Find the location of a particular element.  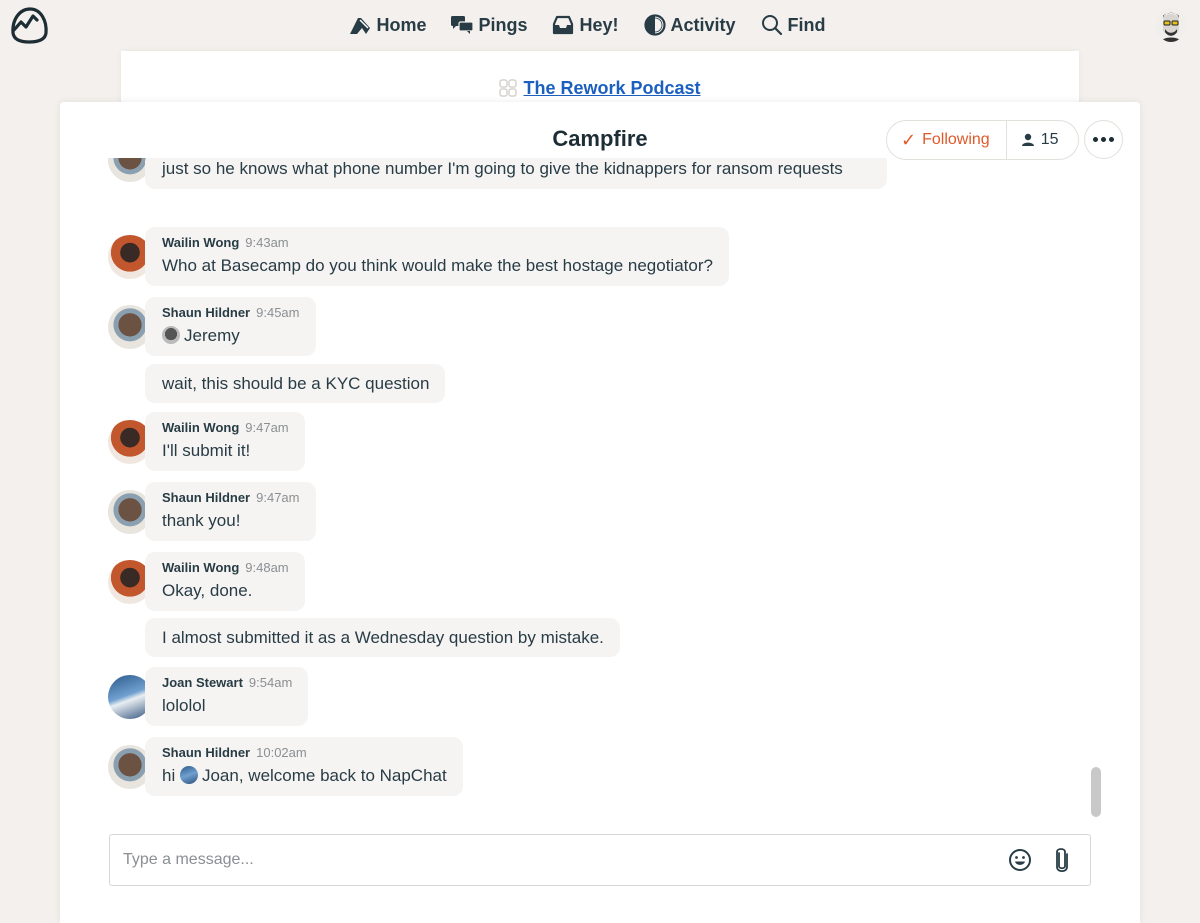

more-options-button is located at coordinates (1103, 139).